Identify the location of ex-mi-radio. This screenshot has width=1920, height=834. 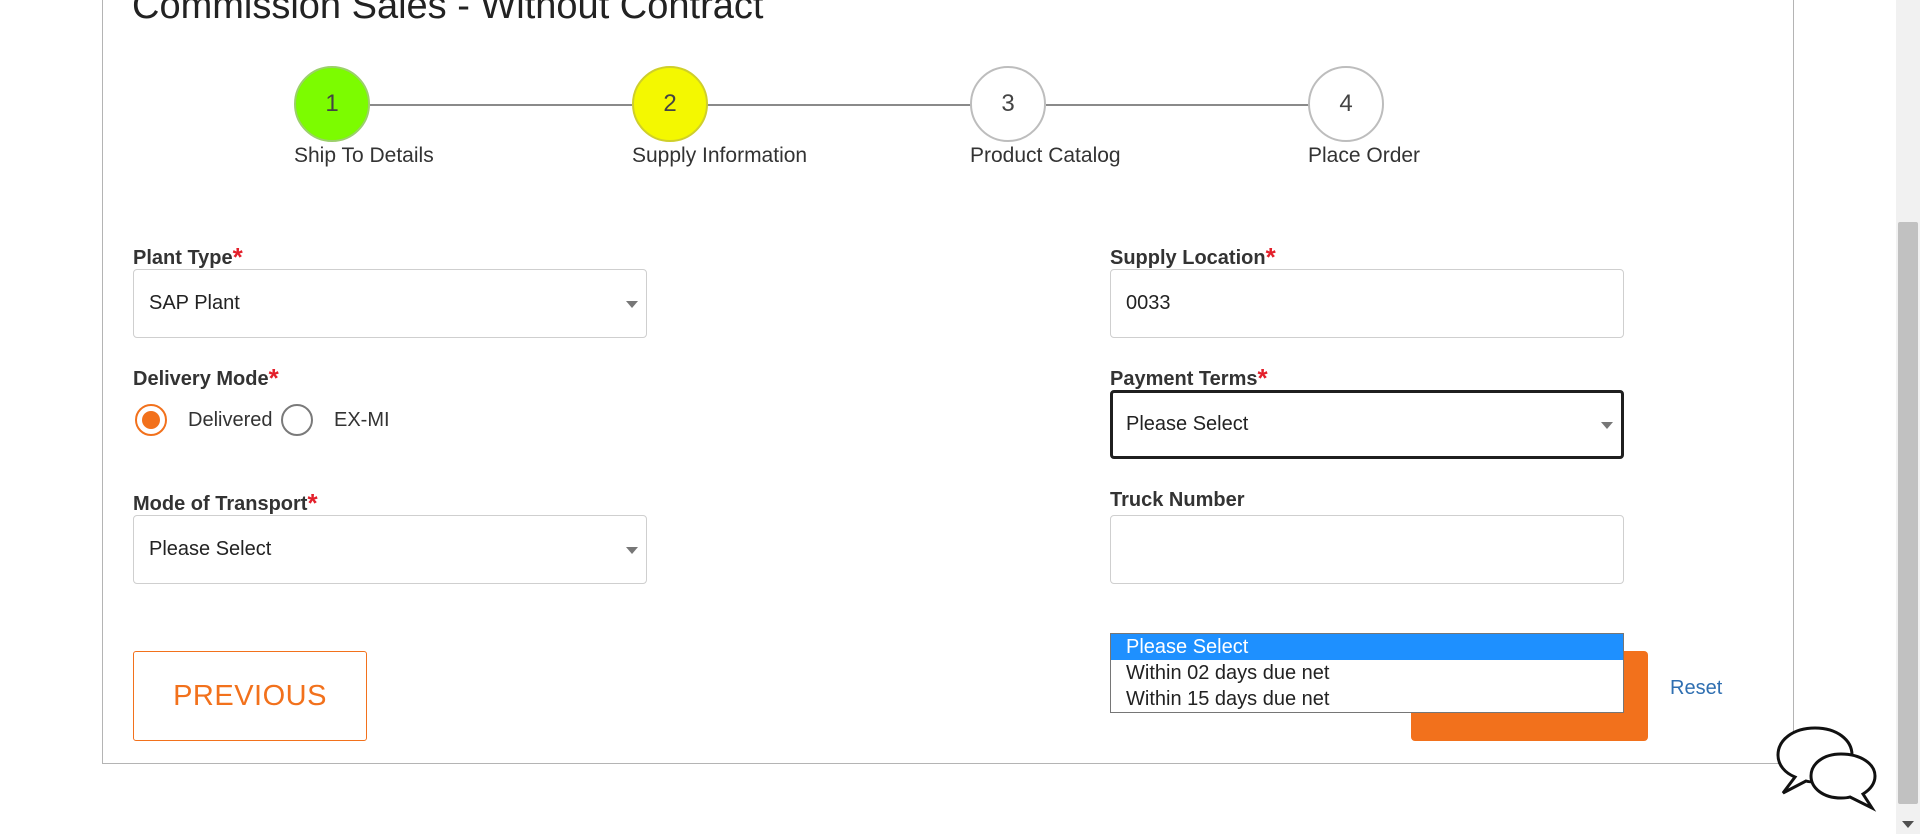
(297, 420).